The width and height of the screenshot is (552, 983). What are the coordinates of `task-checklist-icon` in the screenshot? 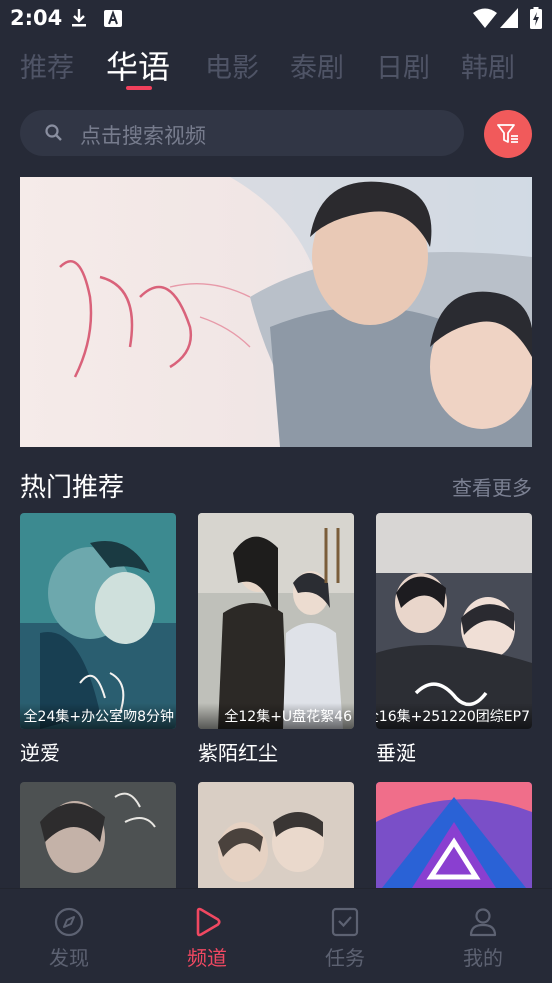 It's located at (345, 922).